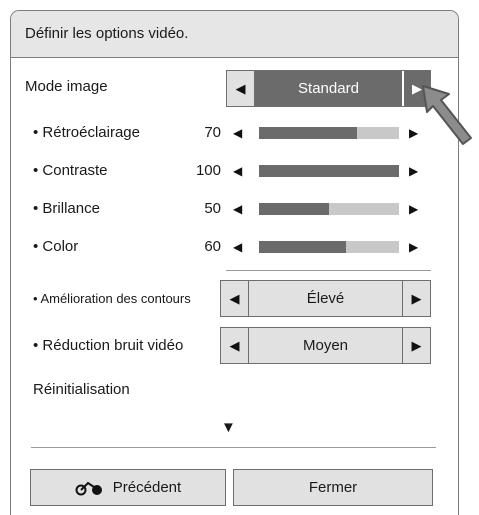 The height and width of the screenshot is (515, 479). Describe the element at coordinates (66, 86) in the screenshot. I see `mode-image-label: Mode image` at that location.